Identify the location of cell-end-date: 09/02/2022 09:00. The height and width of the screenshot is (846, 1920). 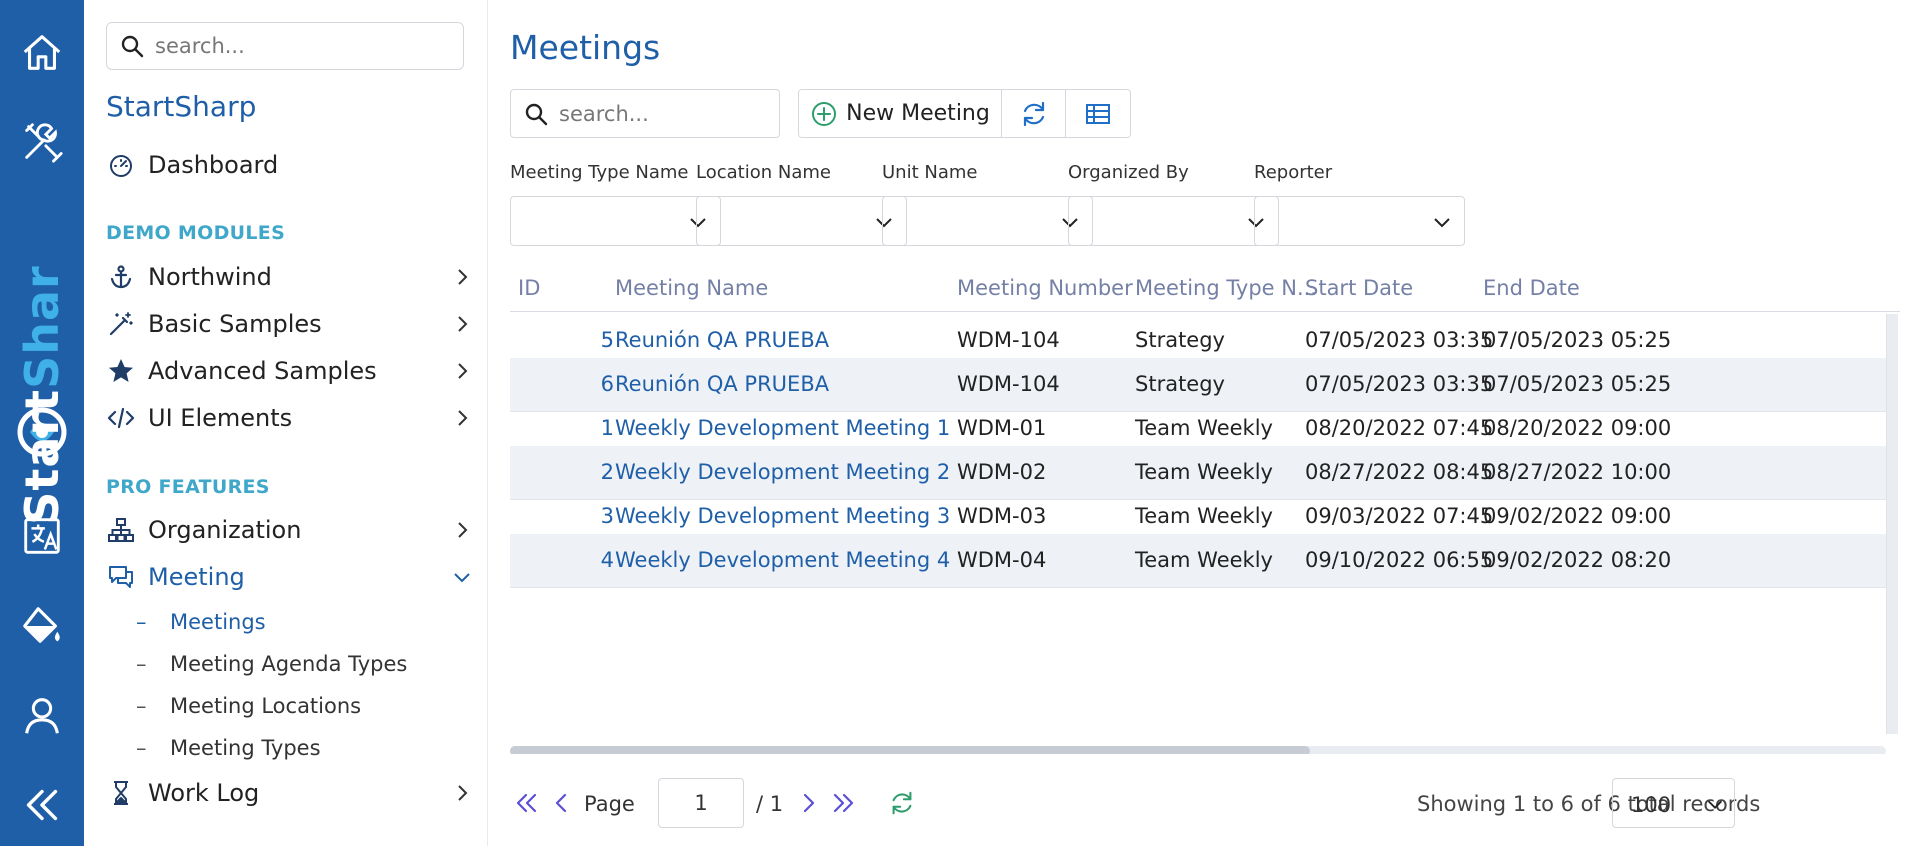
(1577, 516).